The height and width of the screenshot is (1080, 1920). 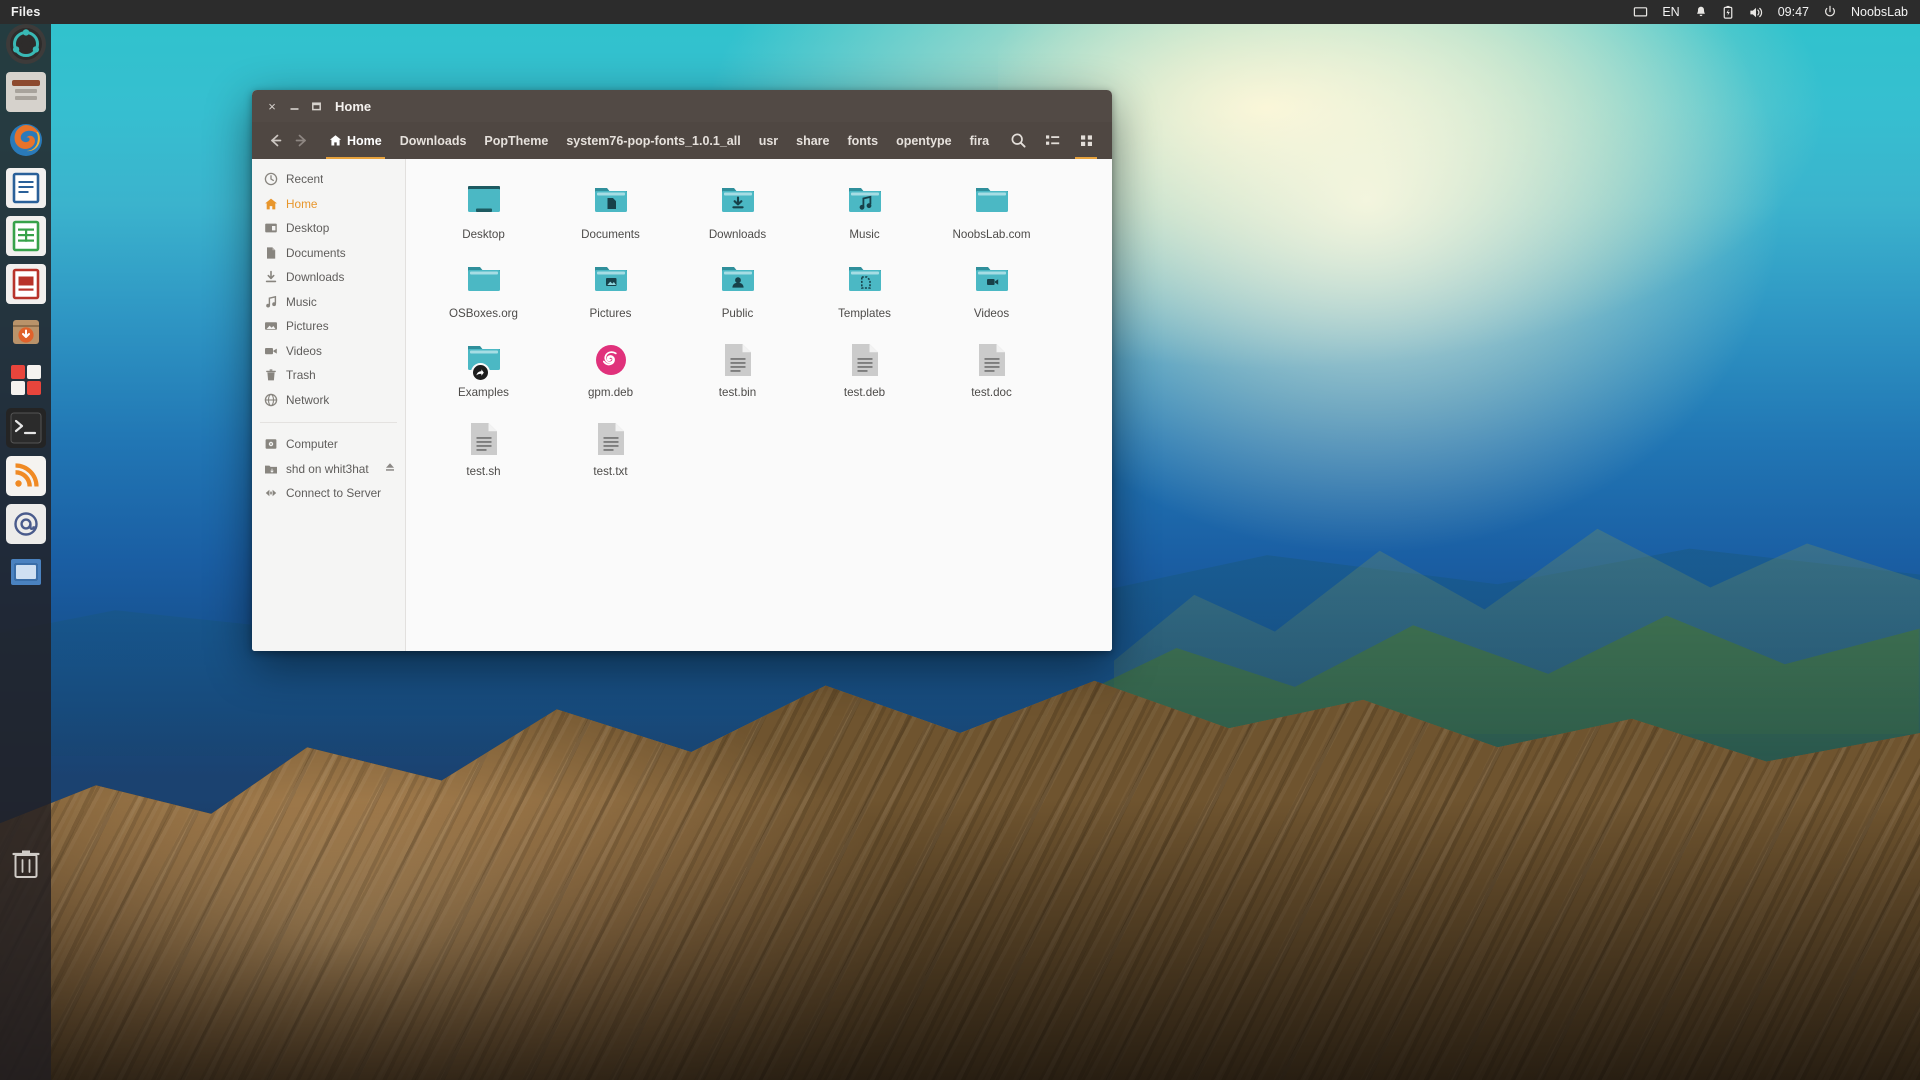 I want to click on sidebar-item-label: Home, so click(x=302, y=203).